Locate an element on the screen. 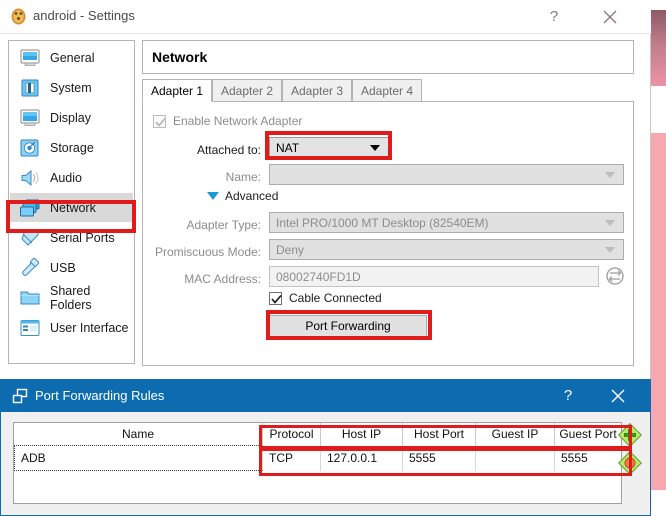  mac-address-value: 08002740FD1D is located at coordinates (318, 276).